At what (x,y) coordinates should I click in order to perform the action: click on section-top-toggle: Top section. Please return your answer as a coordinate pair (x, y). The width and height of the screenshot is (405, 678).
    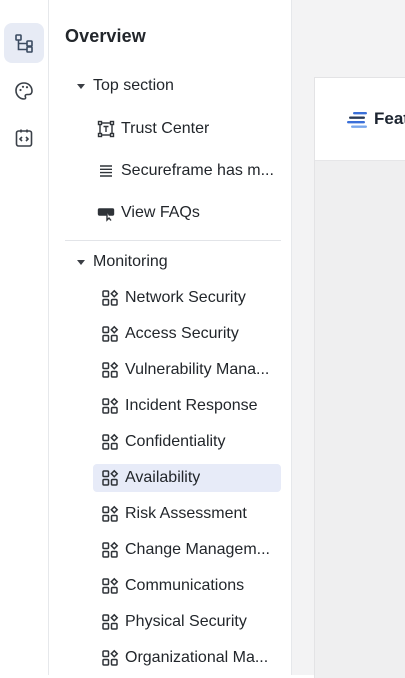
    Looking at the image, I should click on (125, 86).